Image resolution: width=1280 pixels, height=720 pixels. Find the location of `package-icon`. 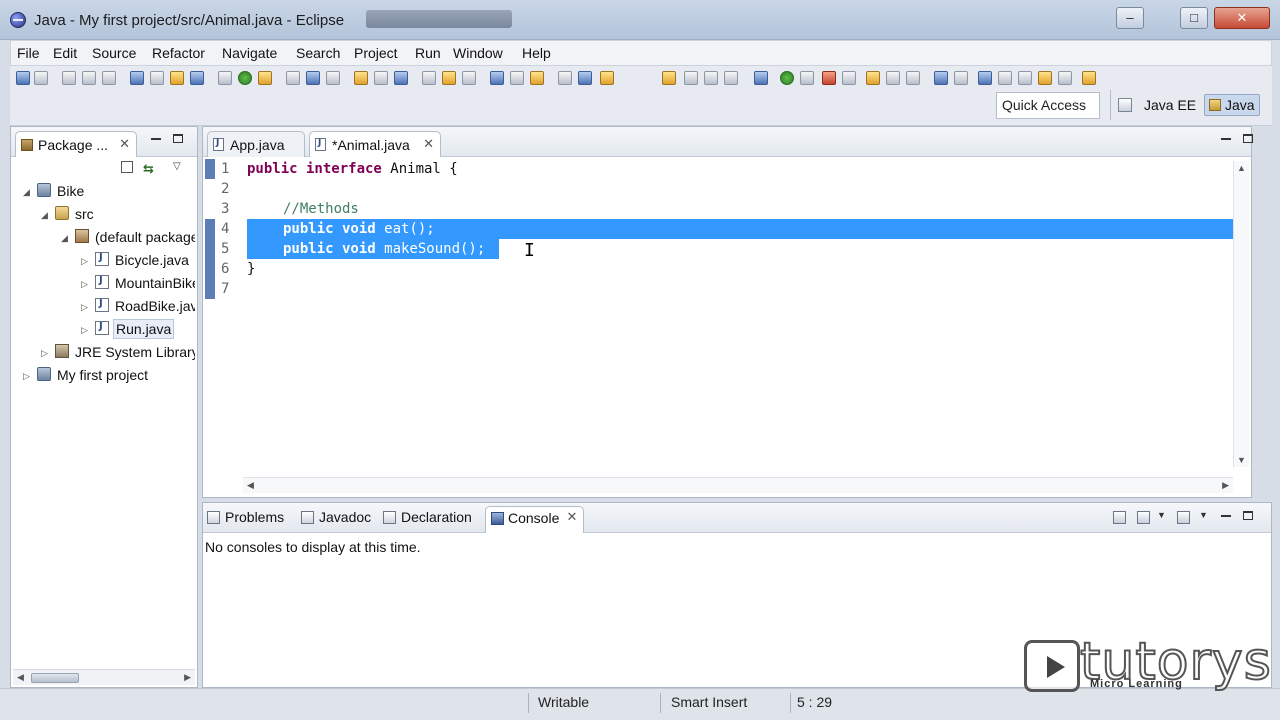

package-icon is located at coordinates (177, 78).